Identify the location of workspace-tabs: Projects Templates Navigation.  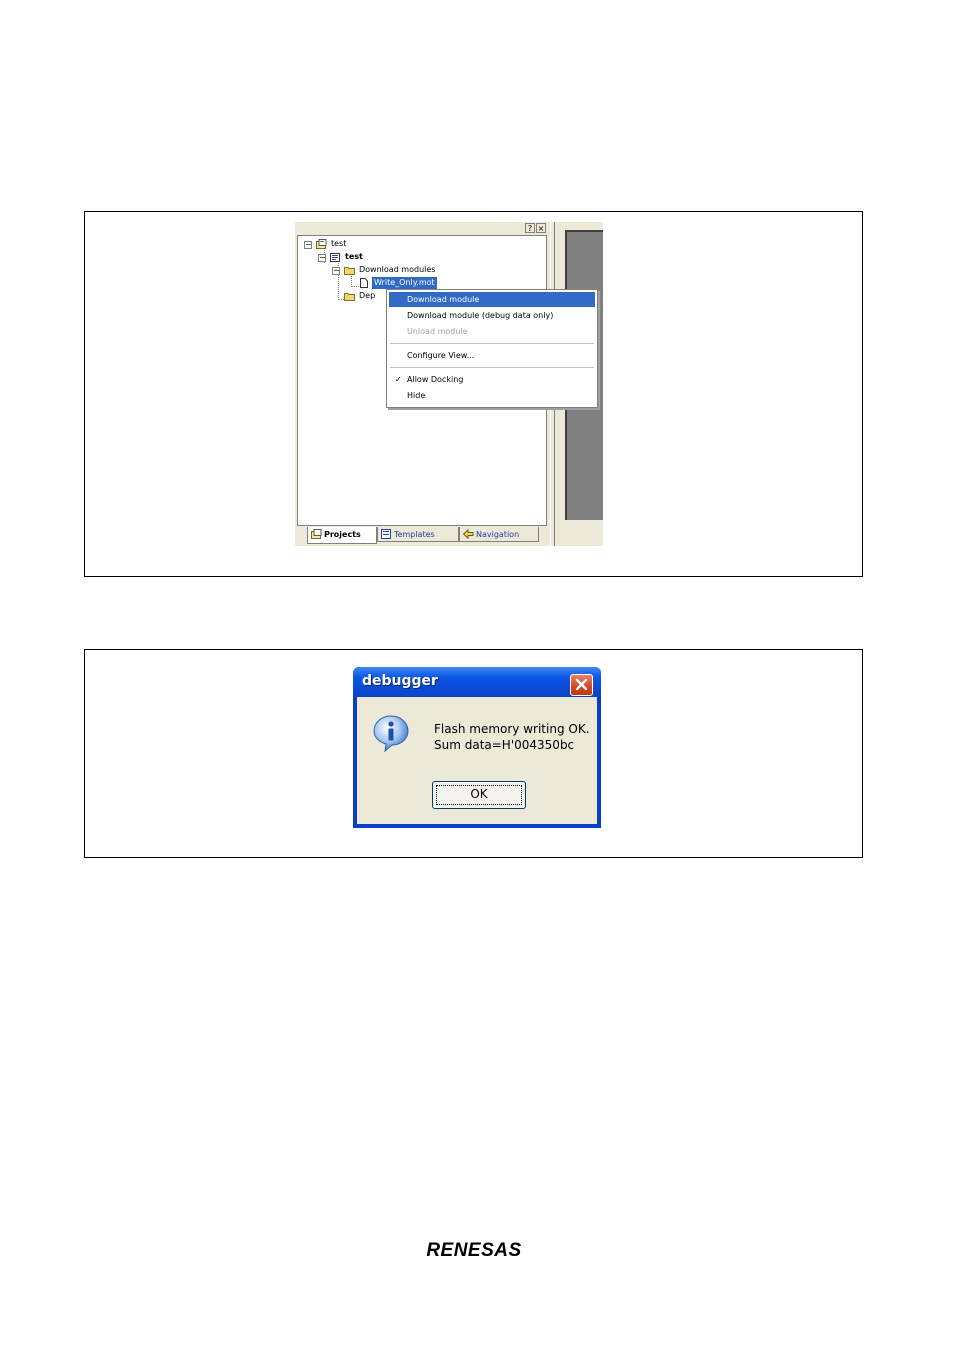
(422, 536).